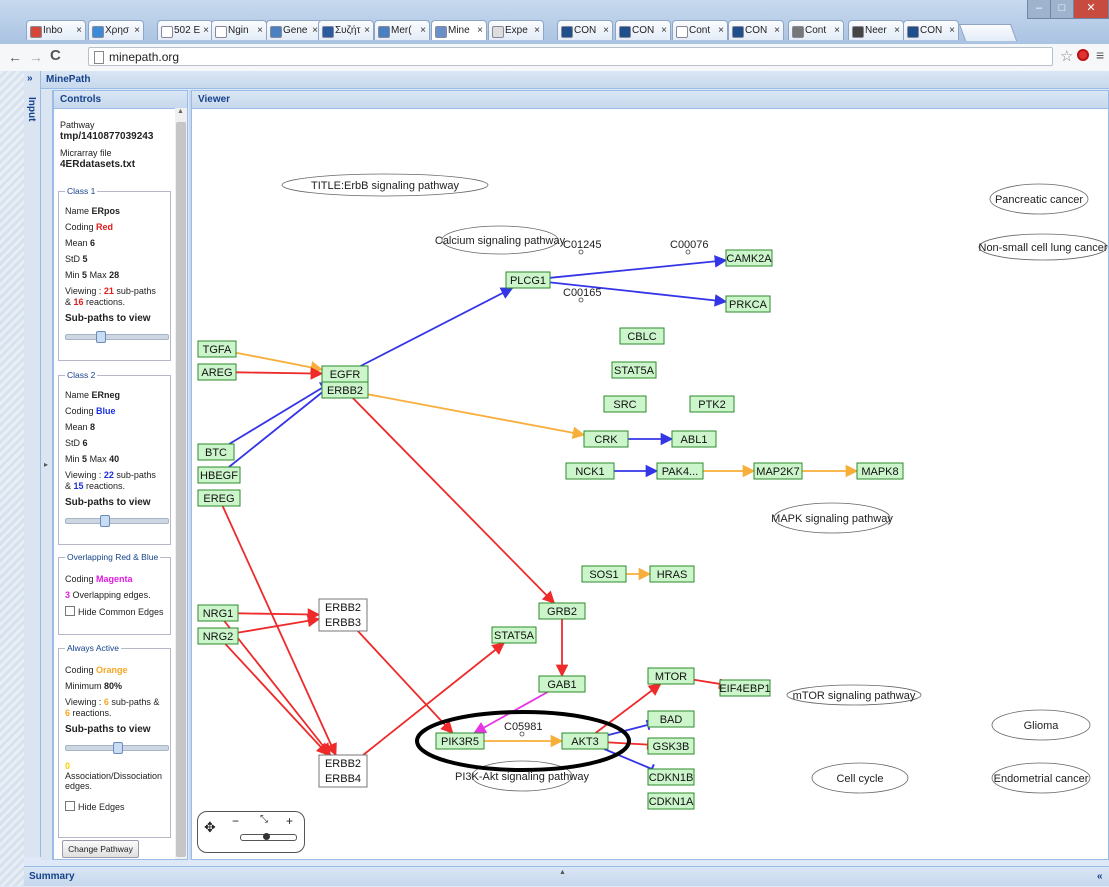  I want to click on gene-label: GAB1, so click(561, 685).